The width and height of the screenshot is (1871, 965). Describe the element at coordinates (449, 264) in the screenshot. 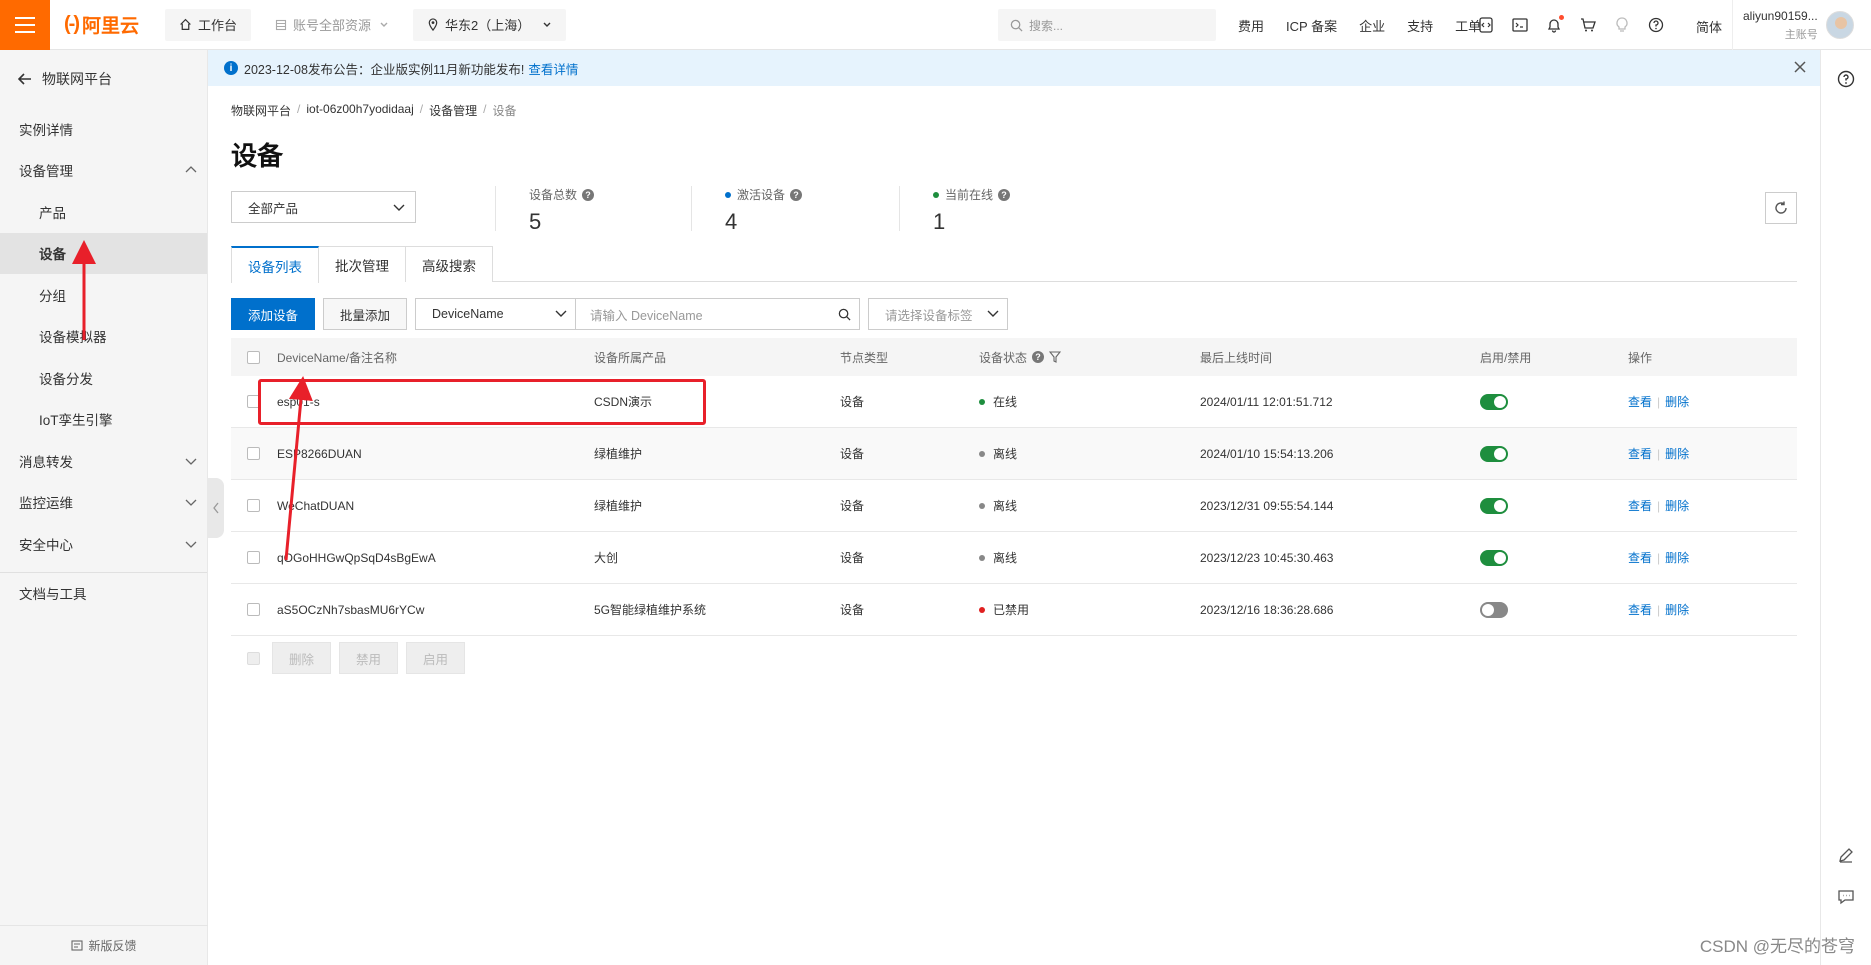

I see `tab-advanced-search: 高级搜索` at that location.